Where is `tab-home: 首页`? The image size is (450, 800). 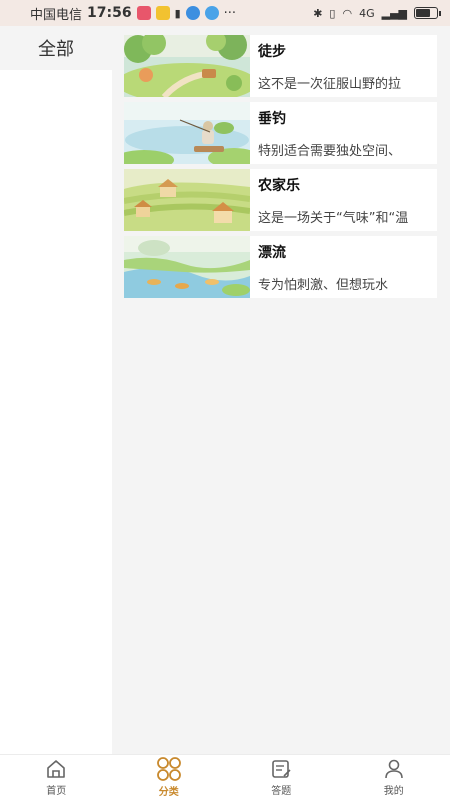 tab-home: 首页 is located at coordinates (56, 777).